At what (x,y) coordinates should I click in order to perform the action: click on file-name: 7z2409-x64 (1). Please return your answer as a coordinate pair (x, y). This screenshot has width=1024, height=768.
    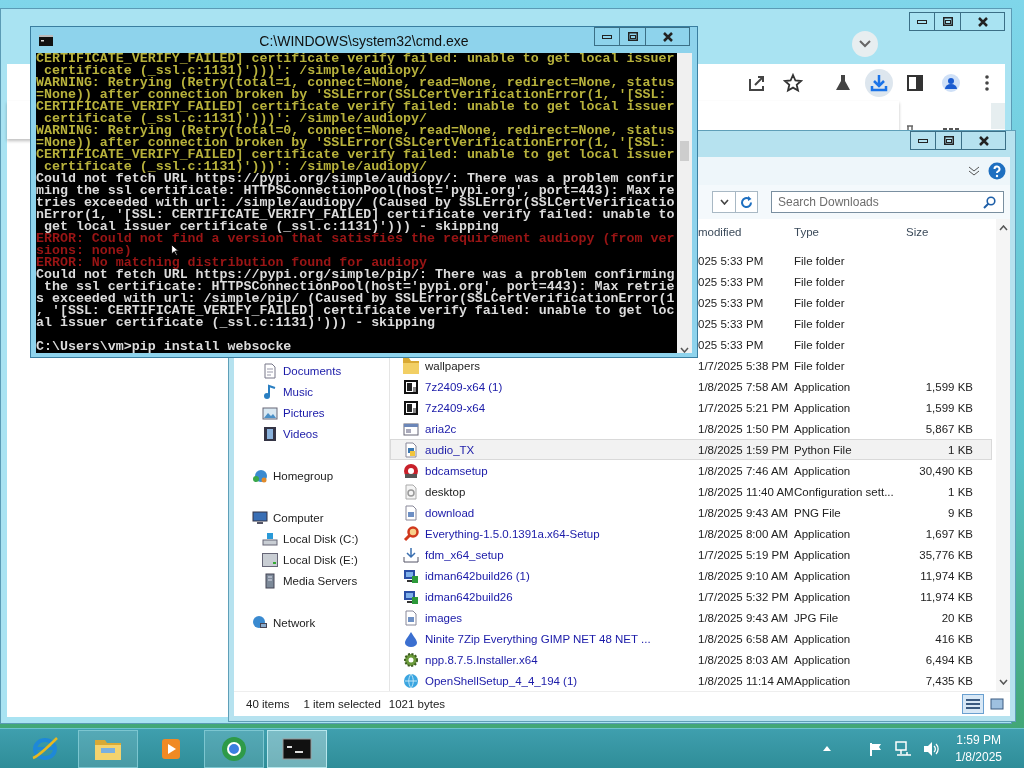
    Looking at the image, I should click on (464, 386).